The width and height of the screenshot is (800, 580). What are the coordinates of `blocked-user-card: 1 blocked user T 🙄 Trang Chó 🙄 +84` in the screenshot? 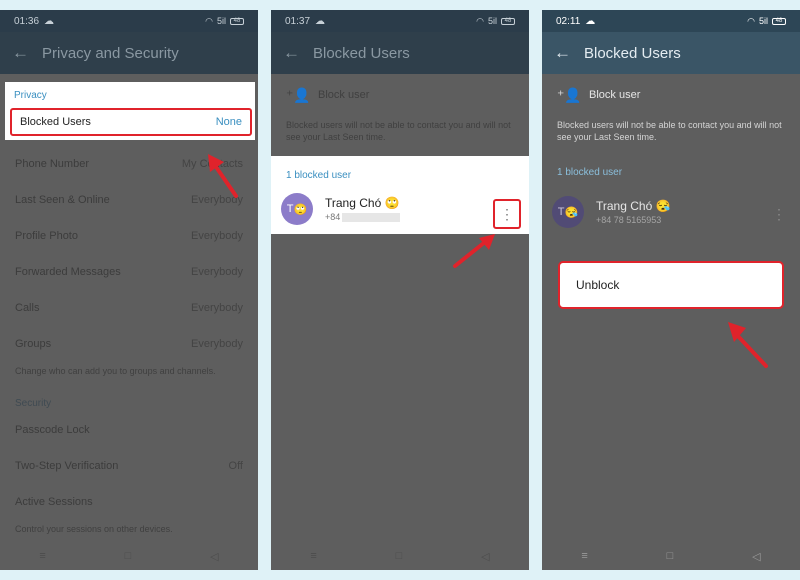 It's located at (400, 195).